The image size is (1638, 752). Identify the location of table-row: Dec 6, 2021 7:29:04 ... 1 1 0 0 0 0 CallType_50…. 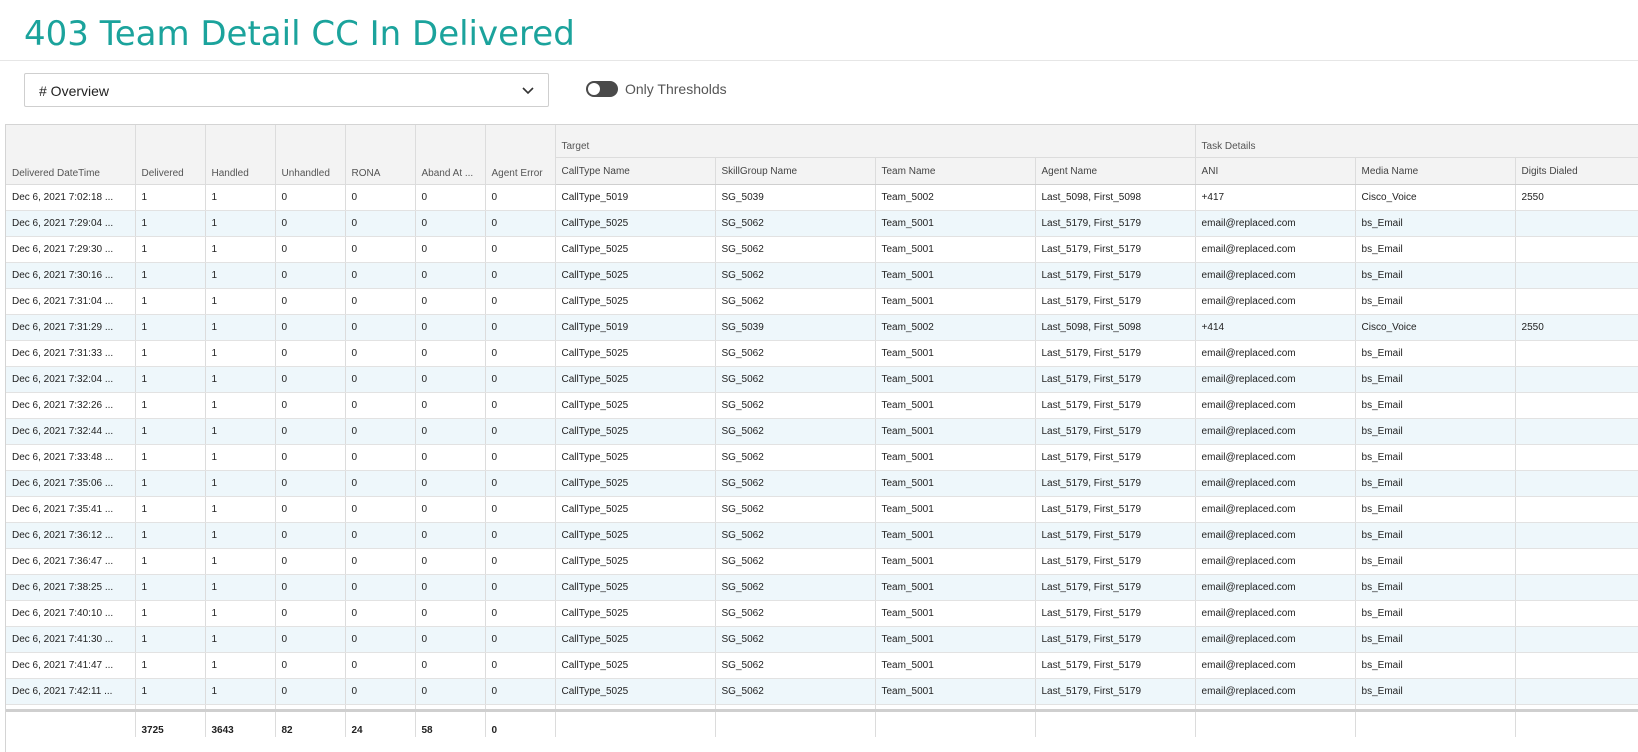
(822, 223).